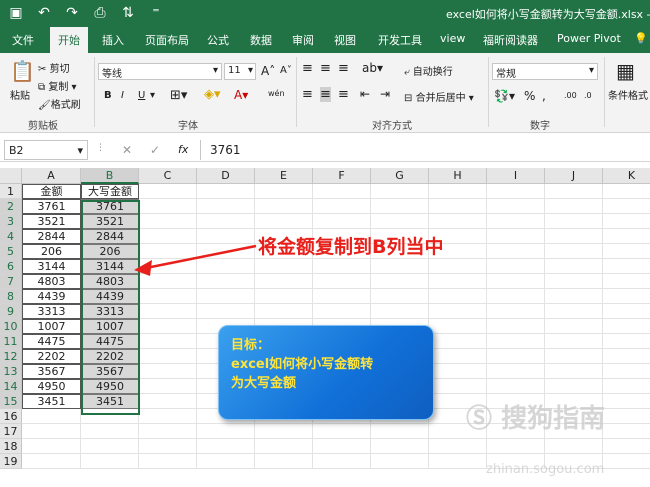 Image resolution: width=650 pixels, height=487 pixels. What do you see at coordinates (143, 268) in the screenshot?
I see `arrow-head` at bounding box center [143, 268].